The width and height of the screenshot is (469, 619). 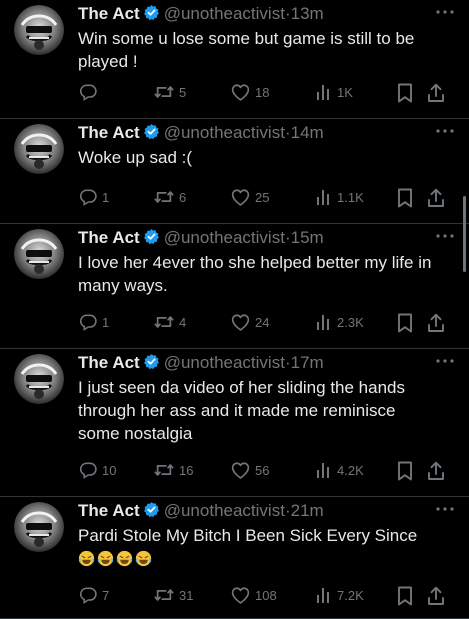 I want to click on retweet-button: 5, so click(x=169, y=93).